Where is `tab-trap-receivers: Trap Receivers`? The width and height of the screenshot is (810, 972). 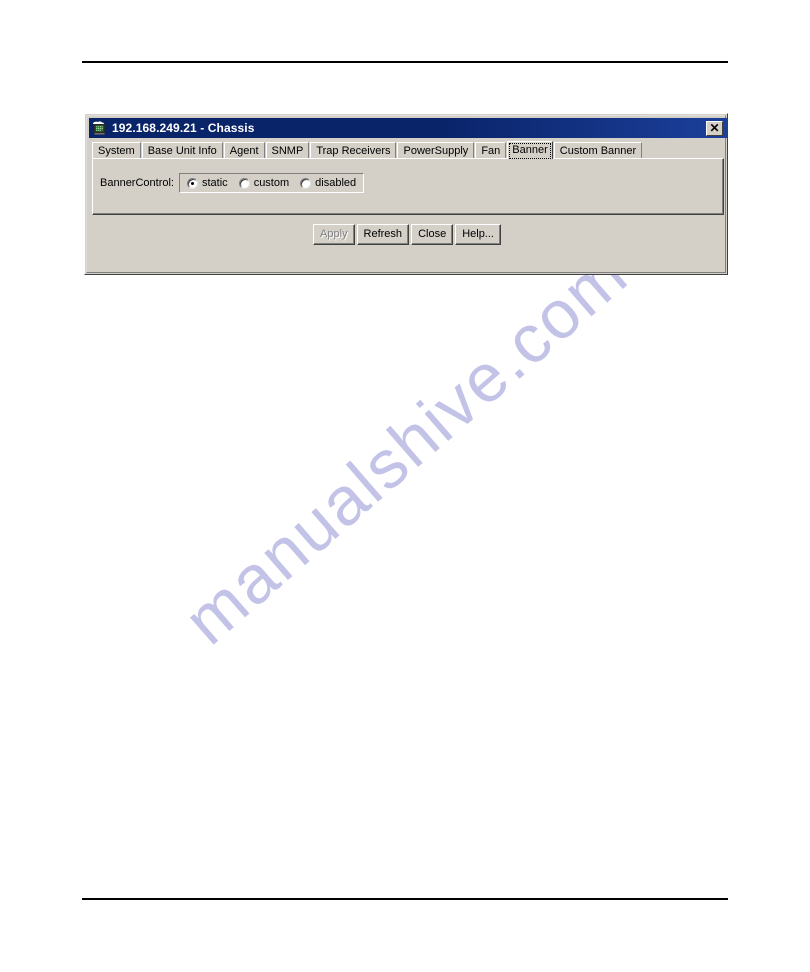
tab-trap-receivers: Trap Receivers is located at coordinates (353, 150).